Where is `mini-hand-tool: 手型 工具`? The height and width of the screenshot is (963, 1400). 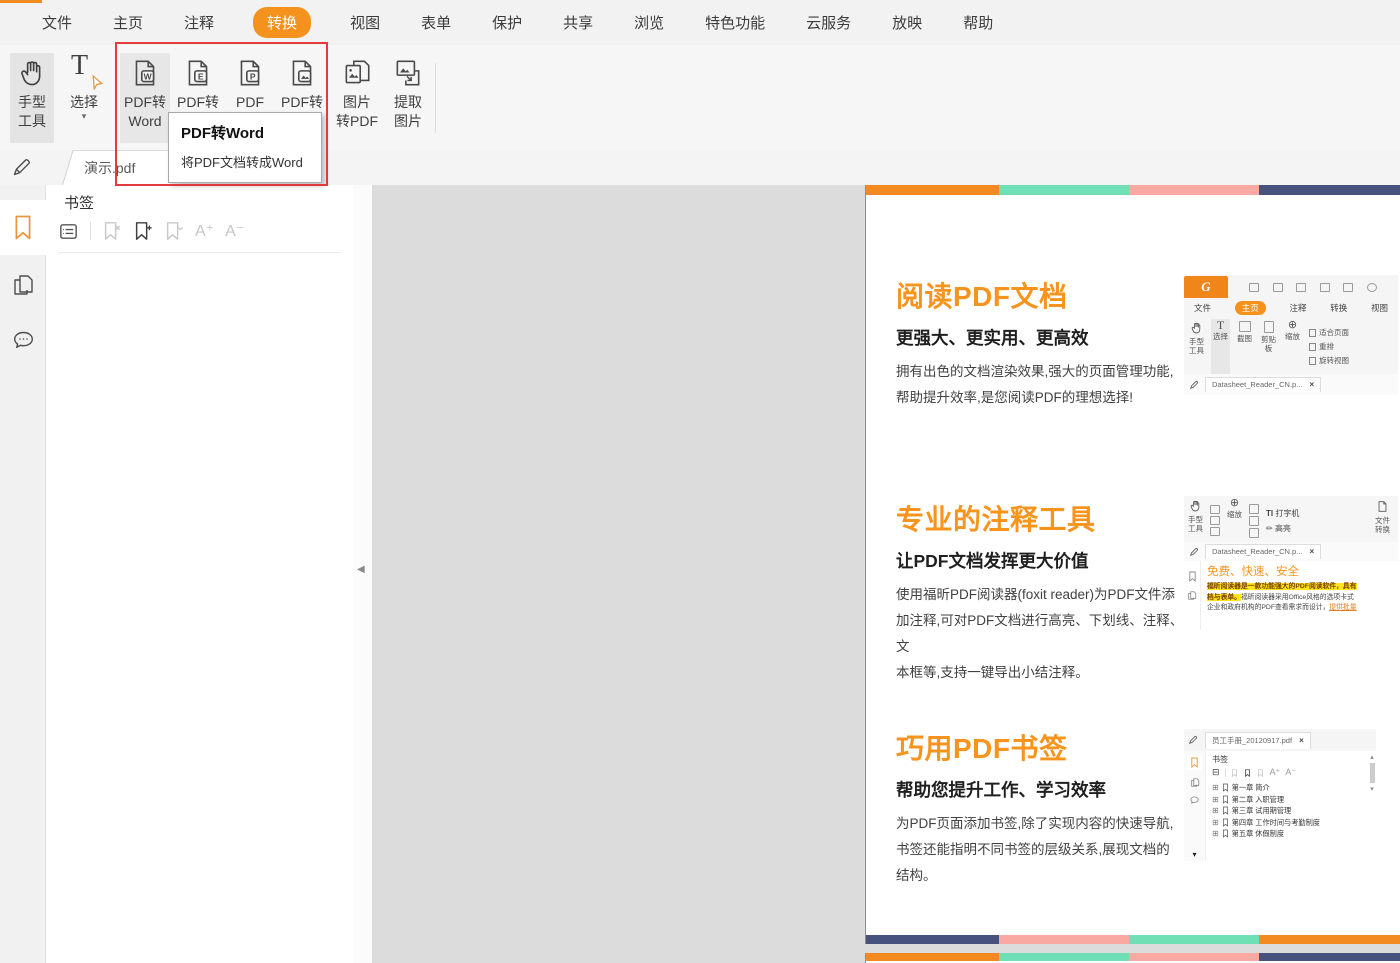 mini-hand-tool: 手型 工具 is located at coordinates (1196, 346).